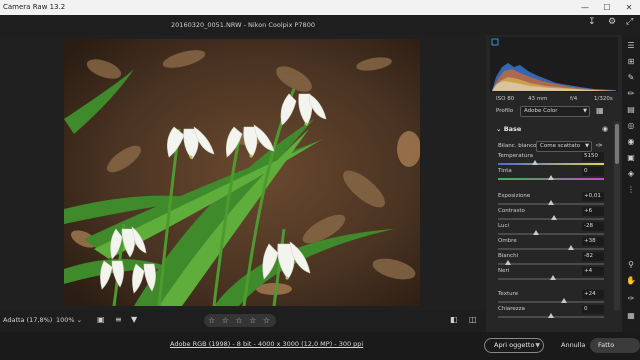 This screenshot has width=640, height=360. I want to click on cancel-button: Annulla, so click(573, 345).